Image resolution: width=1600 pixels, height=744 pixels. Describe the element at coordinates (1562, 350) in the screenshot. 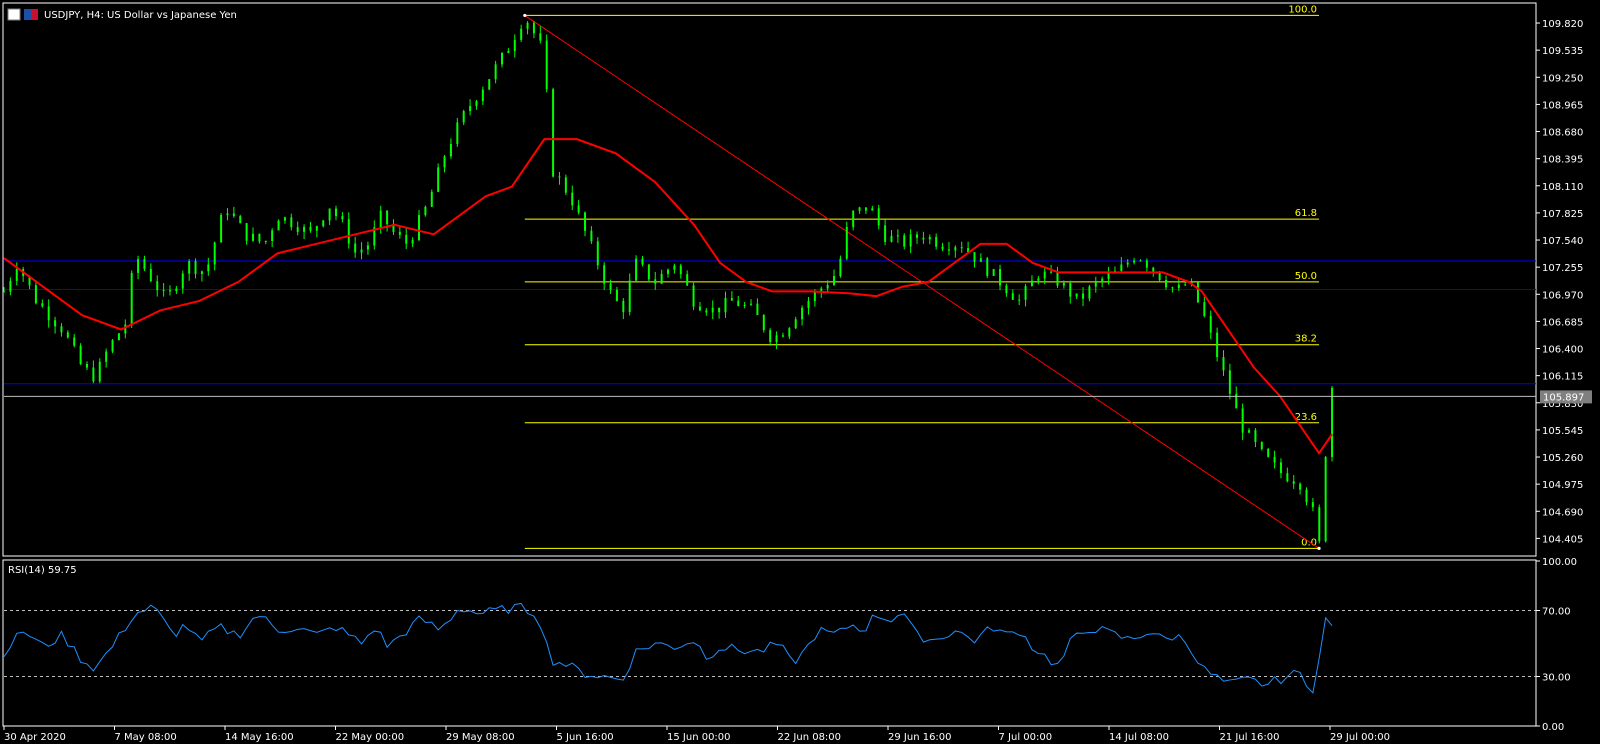

I see `price-tick-label: 106.400` at that location.